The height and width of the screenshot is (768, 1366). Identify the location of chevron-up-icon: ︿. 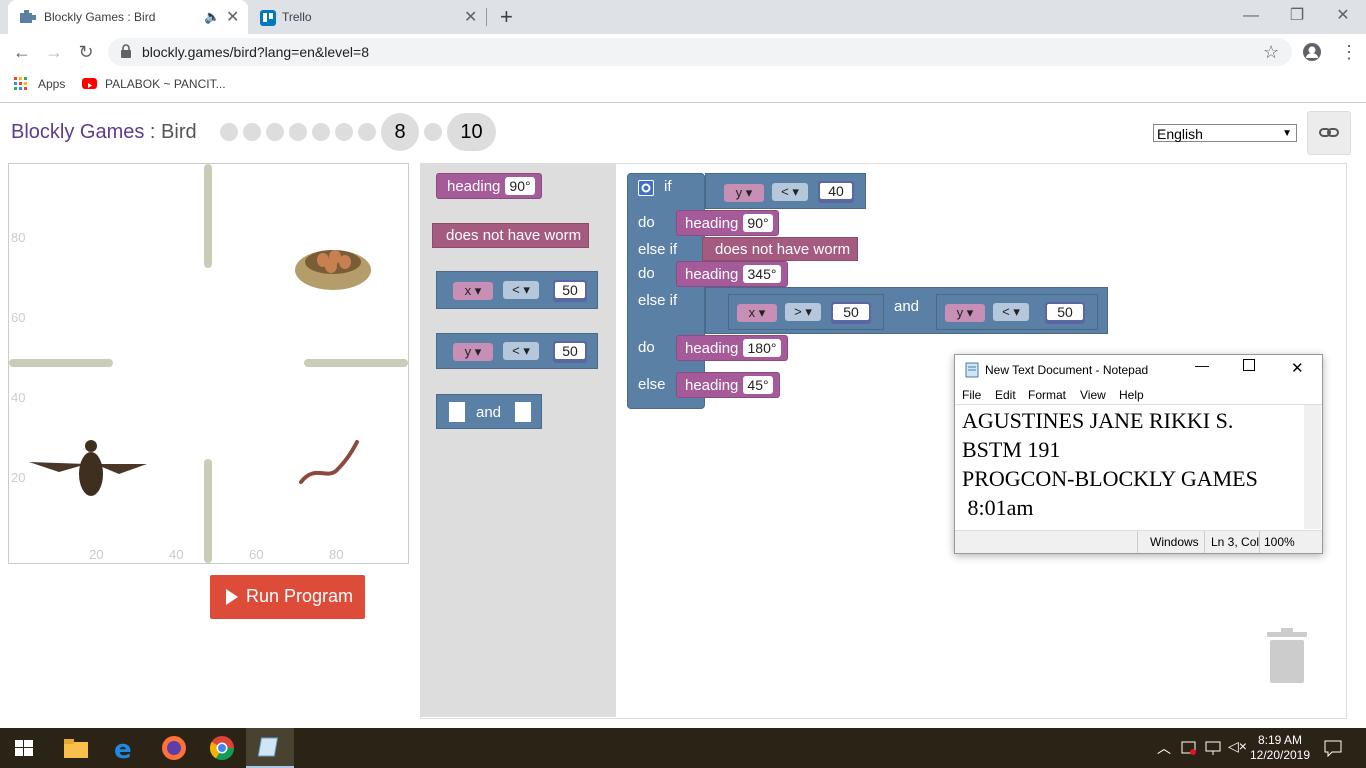
(1164, 748).